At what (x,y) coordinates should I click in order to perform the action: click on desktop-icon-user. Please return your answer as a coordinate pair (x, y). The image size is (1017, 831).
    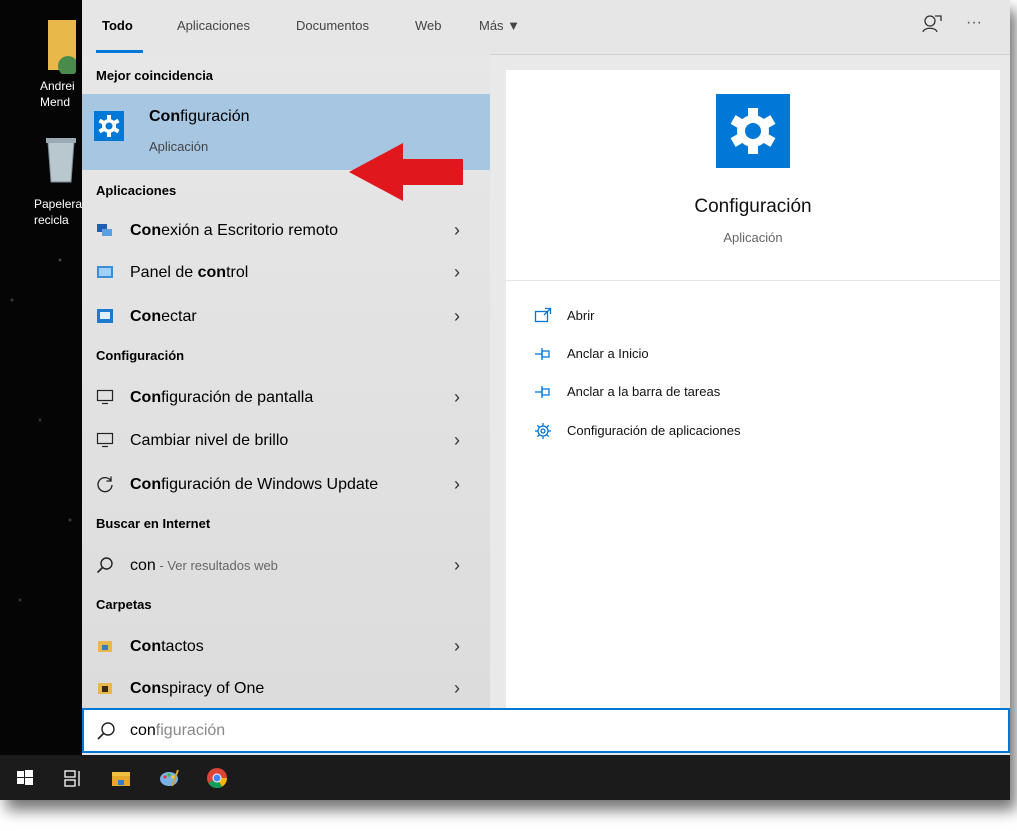
    Looking at the image, I should click on (56, 44).